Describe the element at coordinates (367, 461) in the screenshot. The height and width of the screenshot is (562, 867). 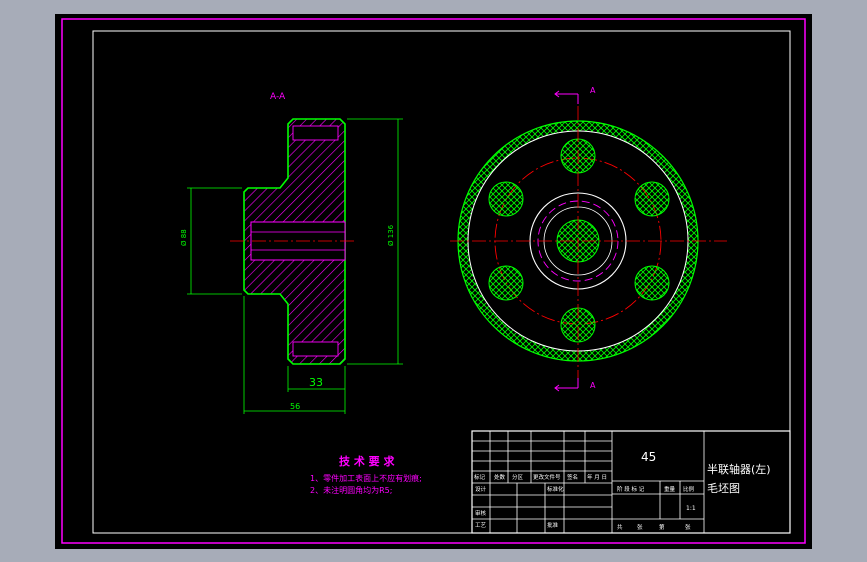
I see `tech-title: 技 术 要 求` at that location.